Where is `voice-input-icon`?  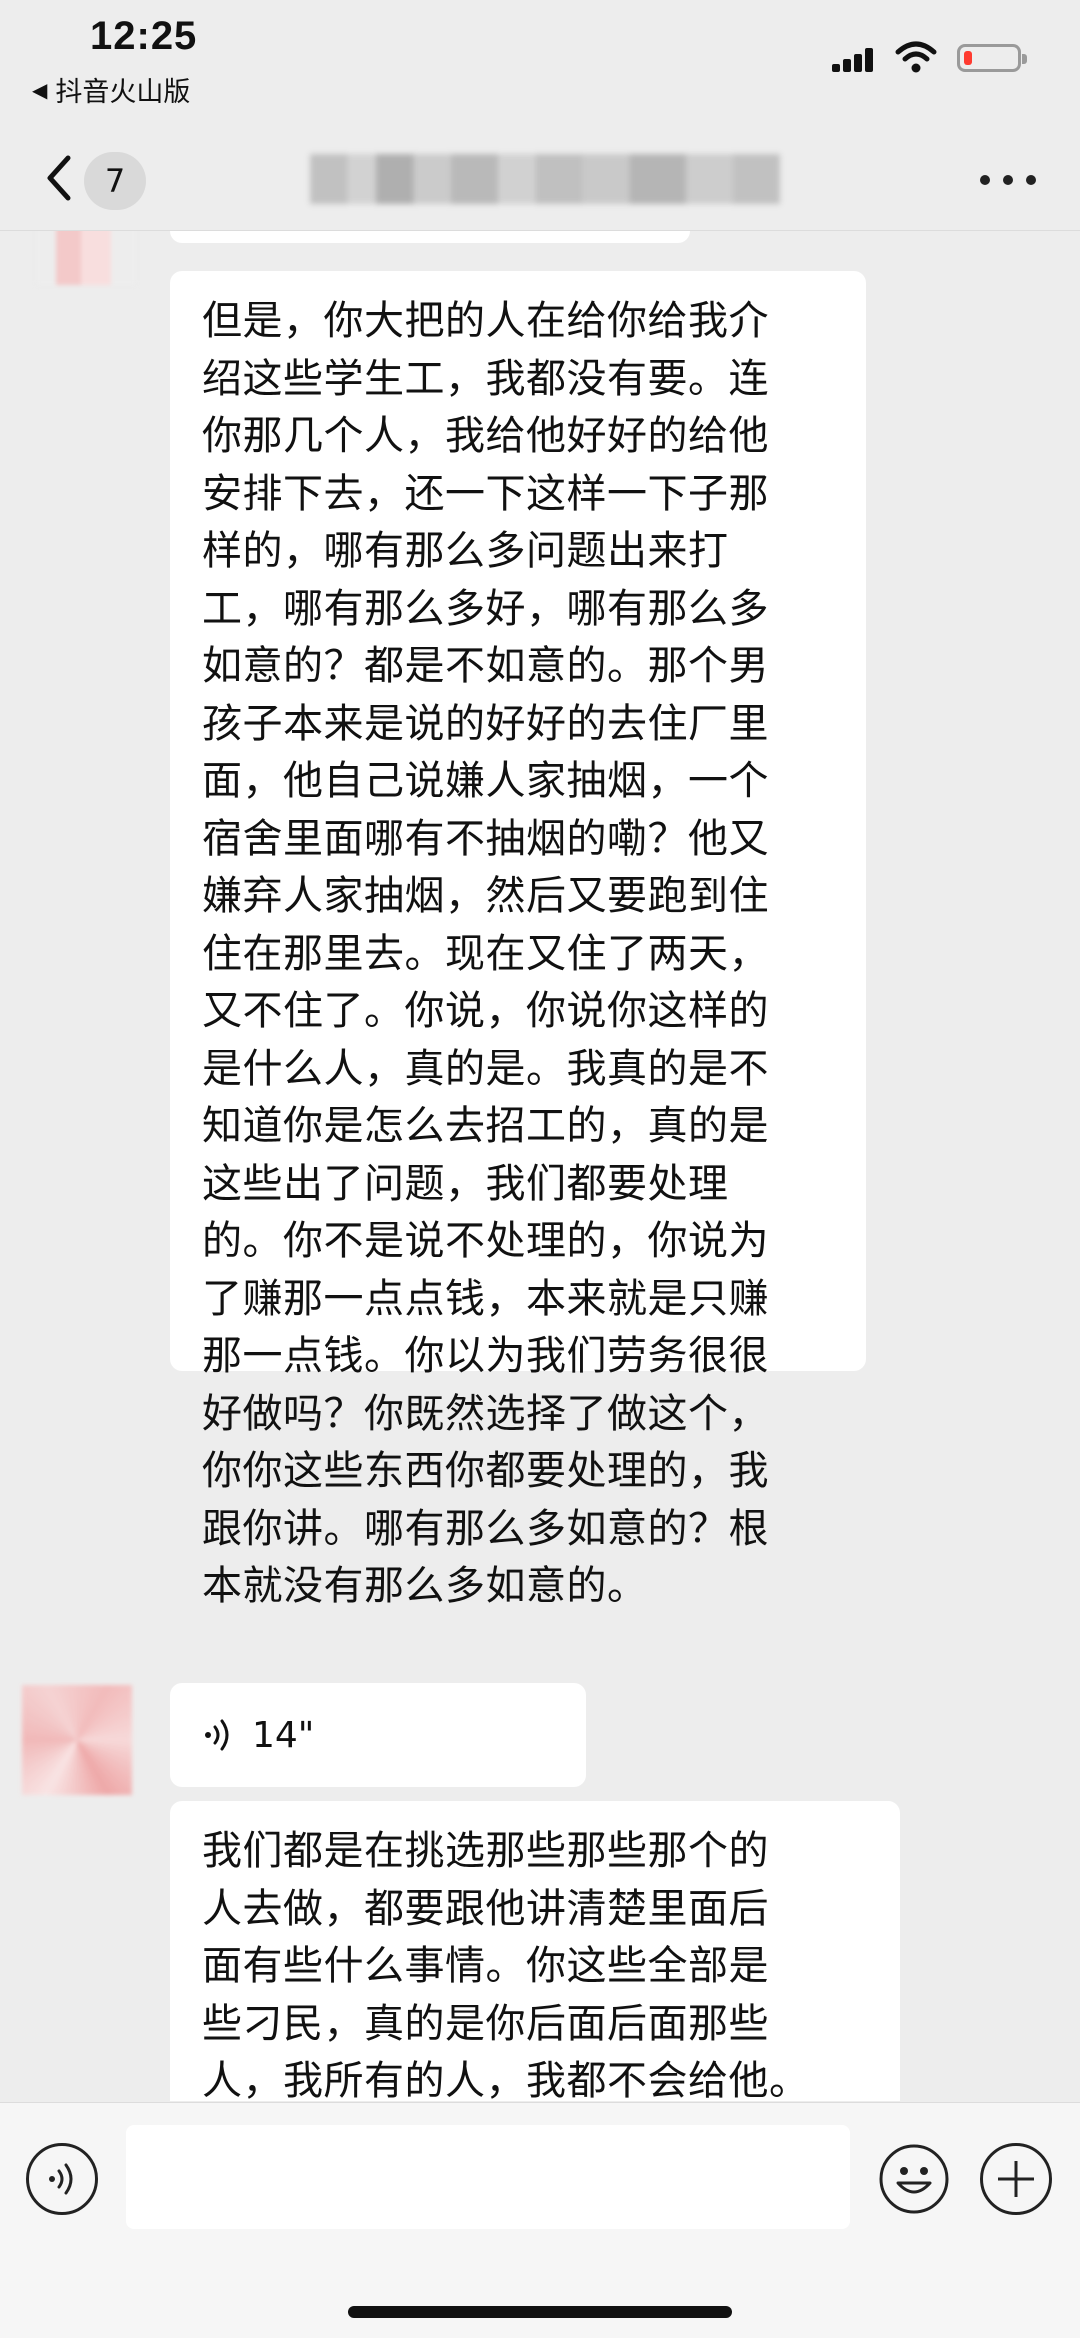 voice-input-icon is located at coordinates (62, 2179).